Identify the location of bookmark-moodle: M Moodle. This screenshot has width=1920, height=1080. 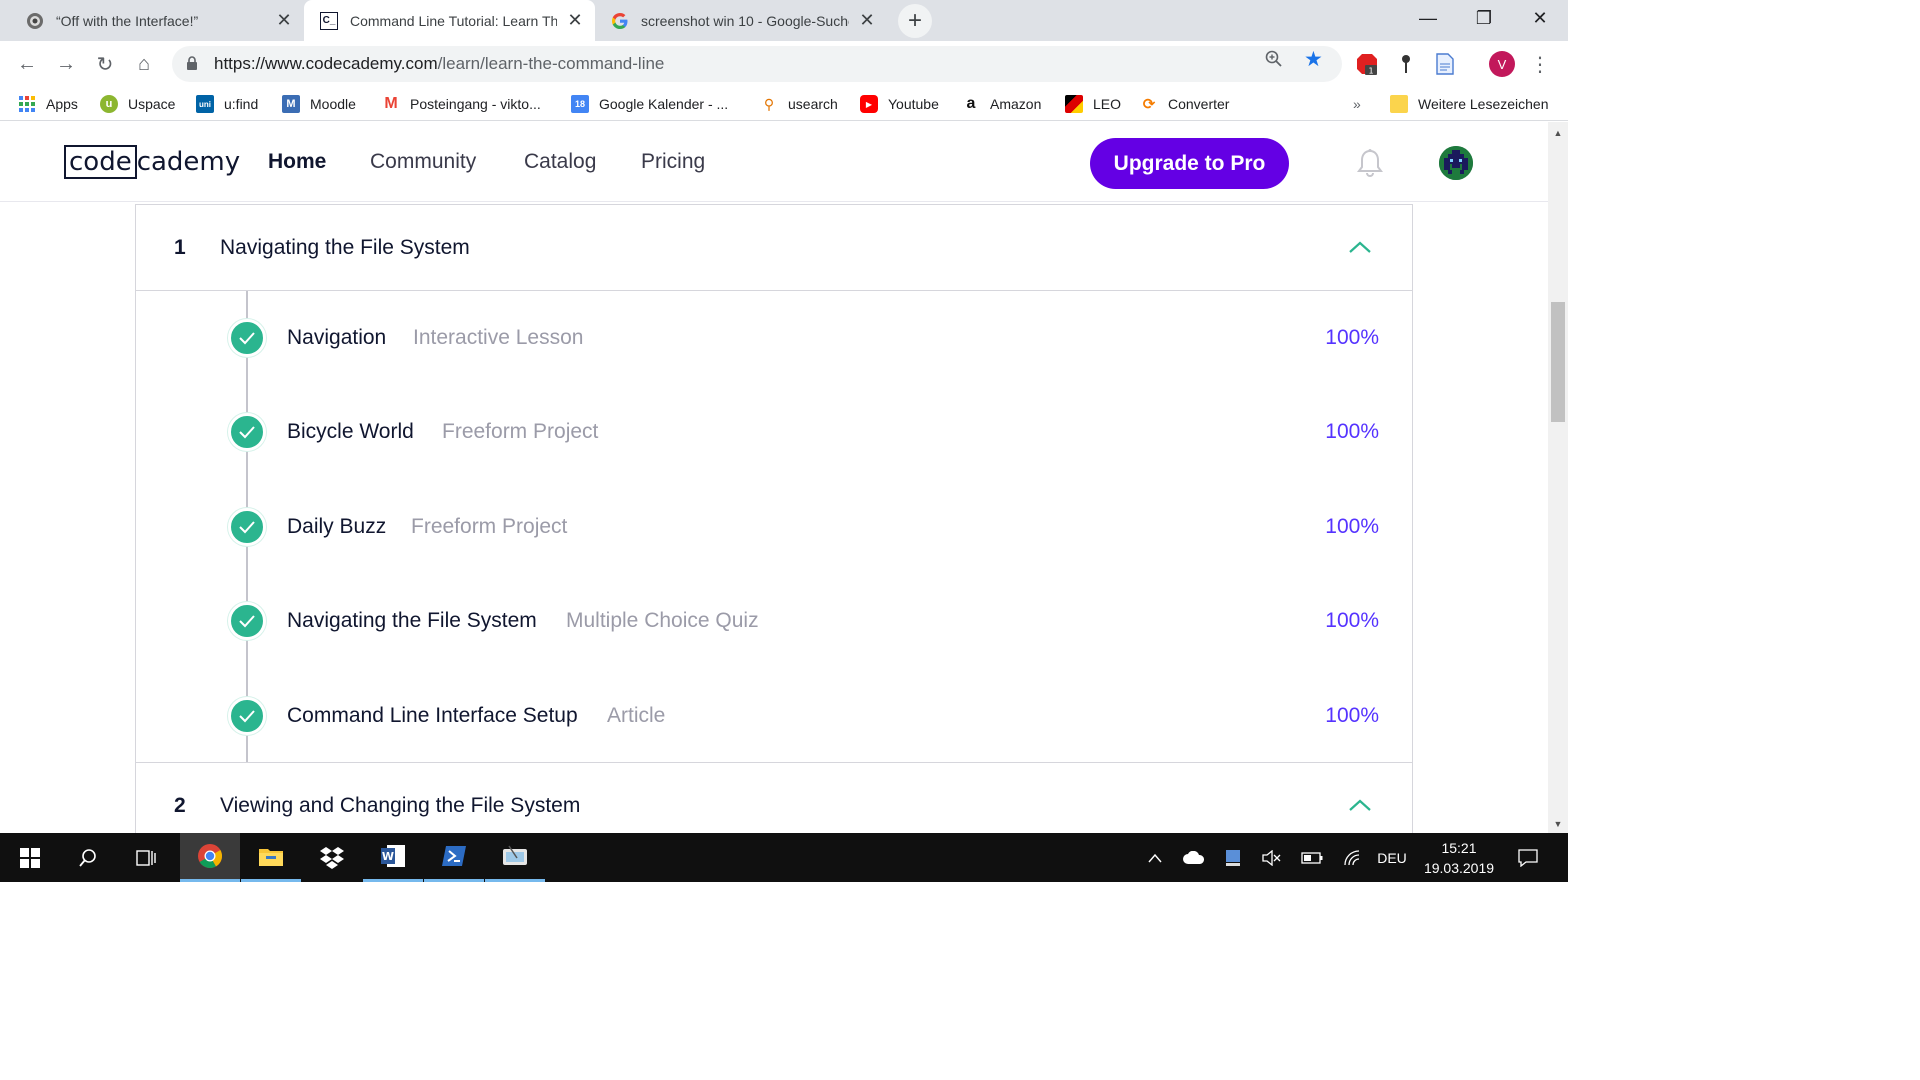
(319, 104).